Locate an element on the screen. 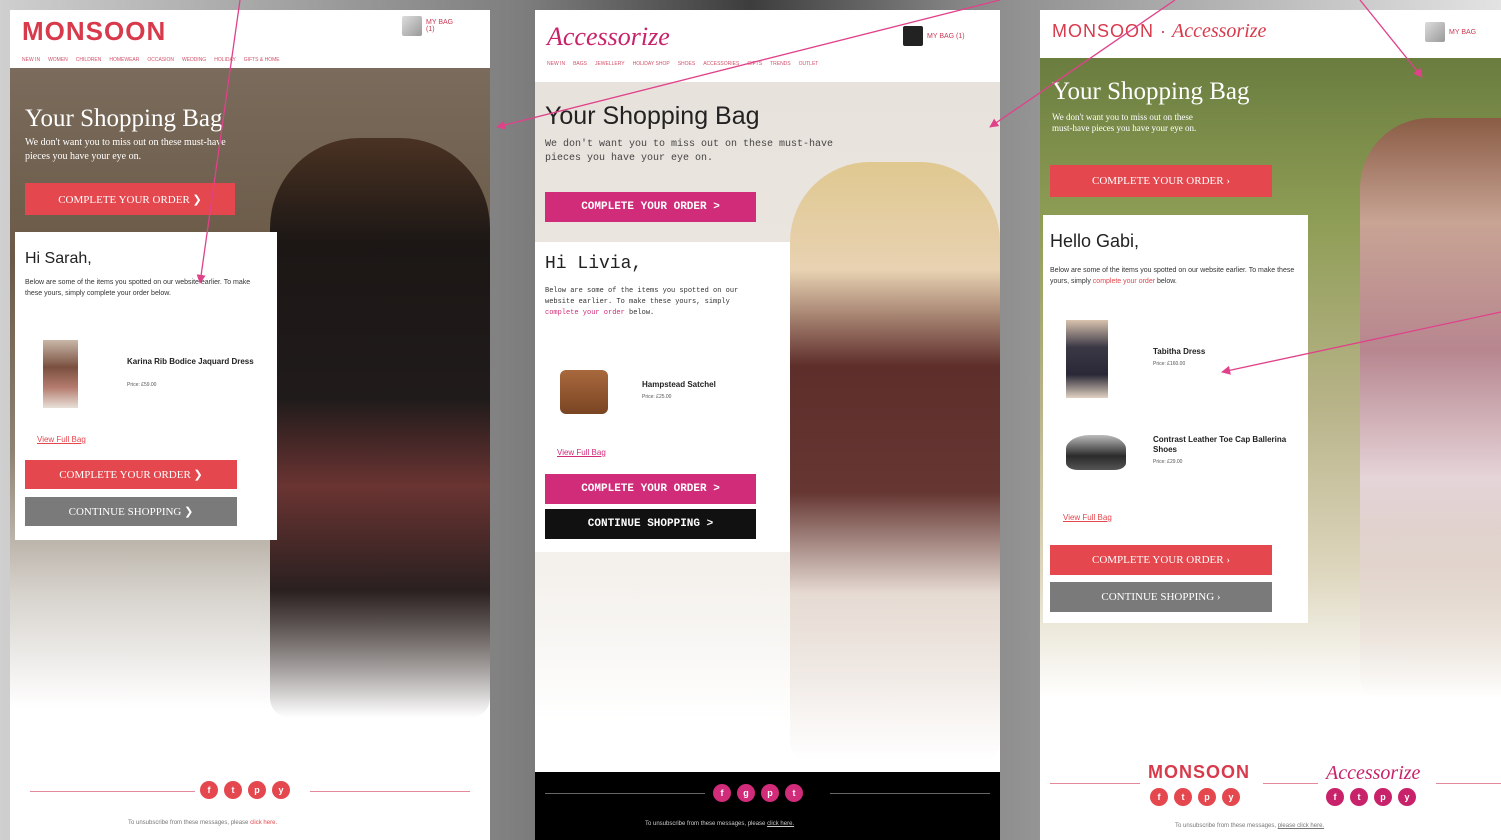 The width and height of the screenshot is (1501, 840). complete-order-hero-button: COMPLETE YOUR ORDER > is located at coordinates (650, 207).